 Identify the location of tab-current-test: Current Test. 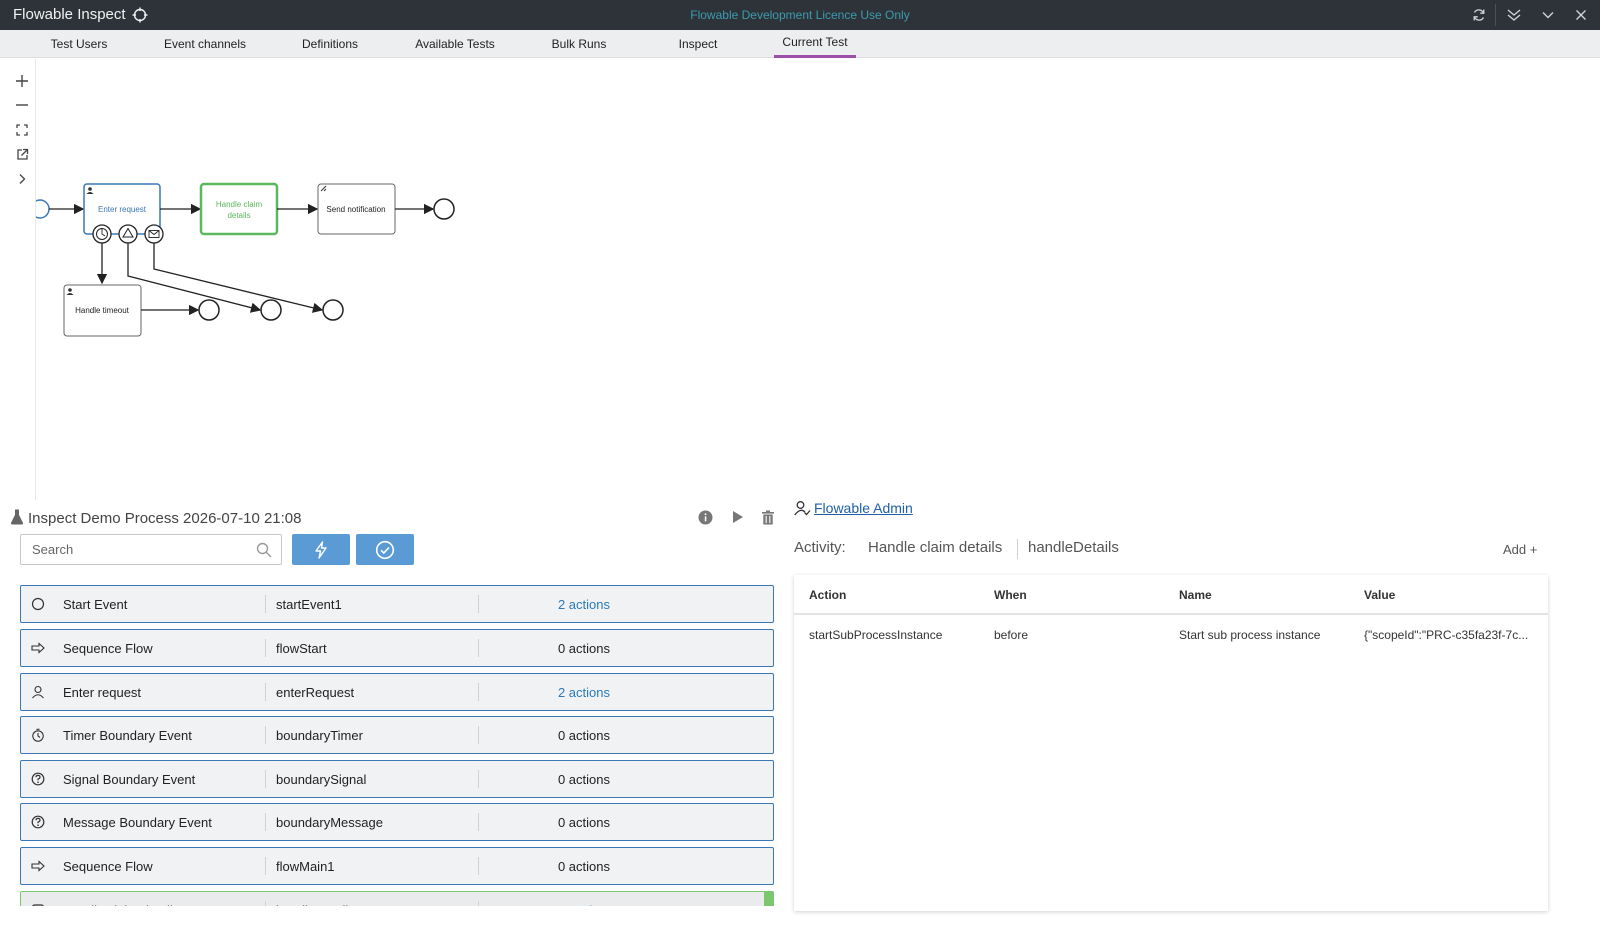
(815, 44).